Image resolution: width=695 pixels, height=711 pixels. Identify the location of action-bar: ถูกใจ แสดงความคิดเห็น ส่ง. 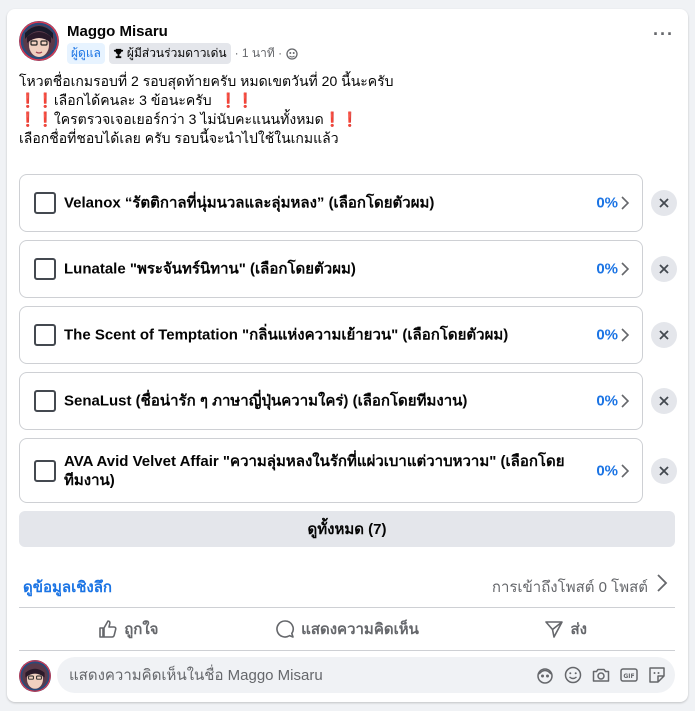
(347, 629).